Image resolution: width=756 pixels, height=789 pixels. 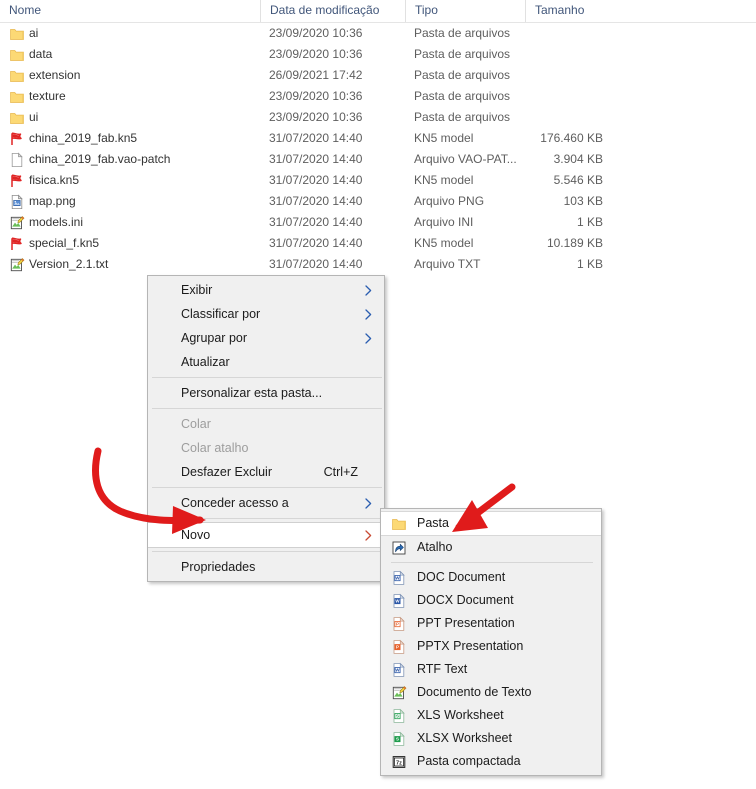 I want to click on submenu-item-label: XLSX Worksheet, so click(x=464, y=738).